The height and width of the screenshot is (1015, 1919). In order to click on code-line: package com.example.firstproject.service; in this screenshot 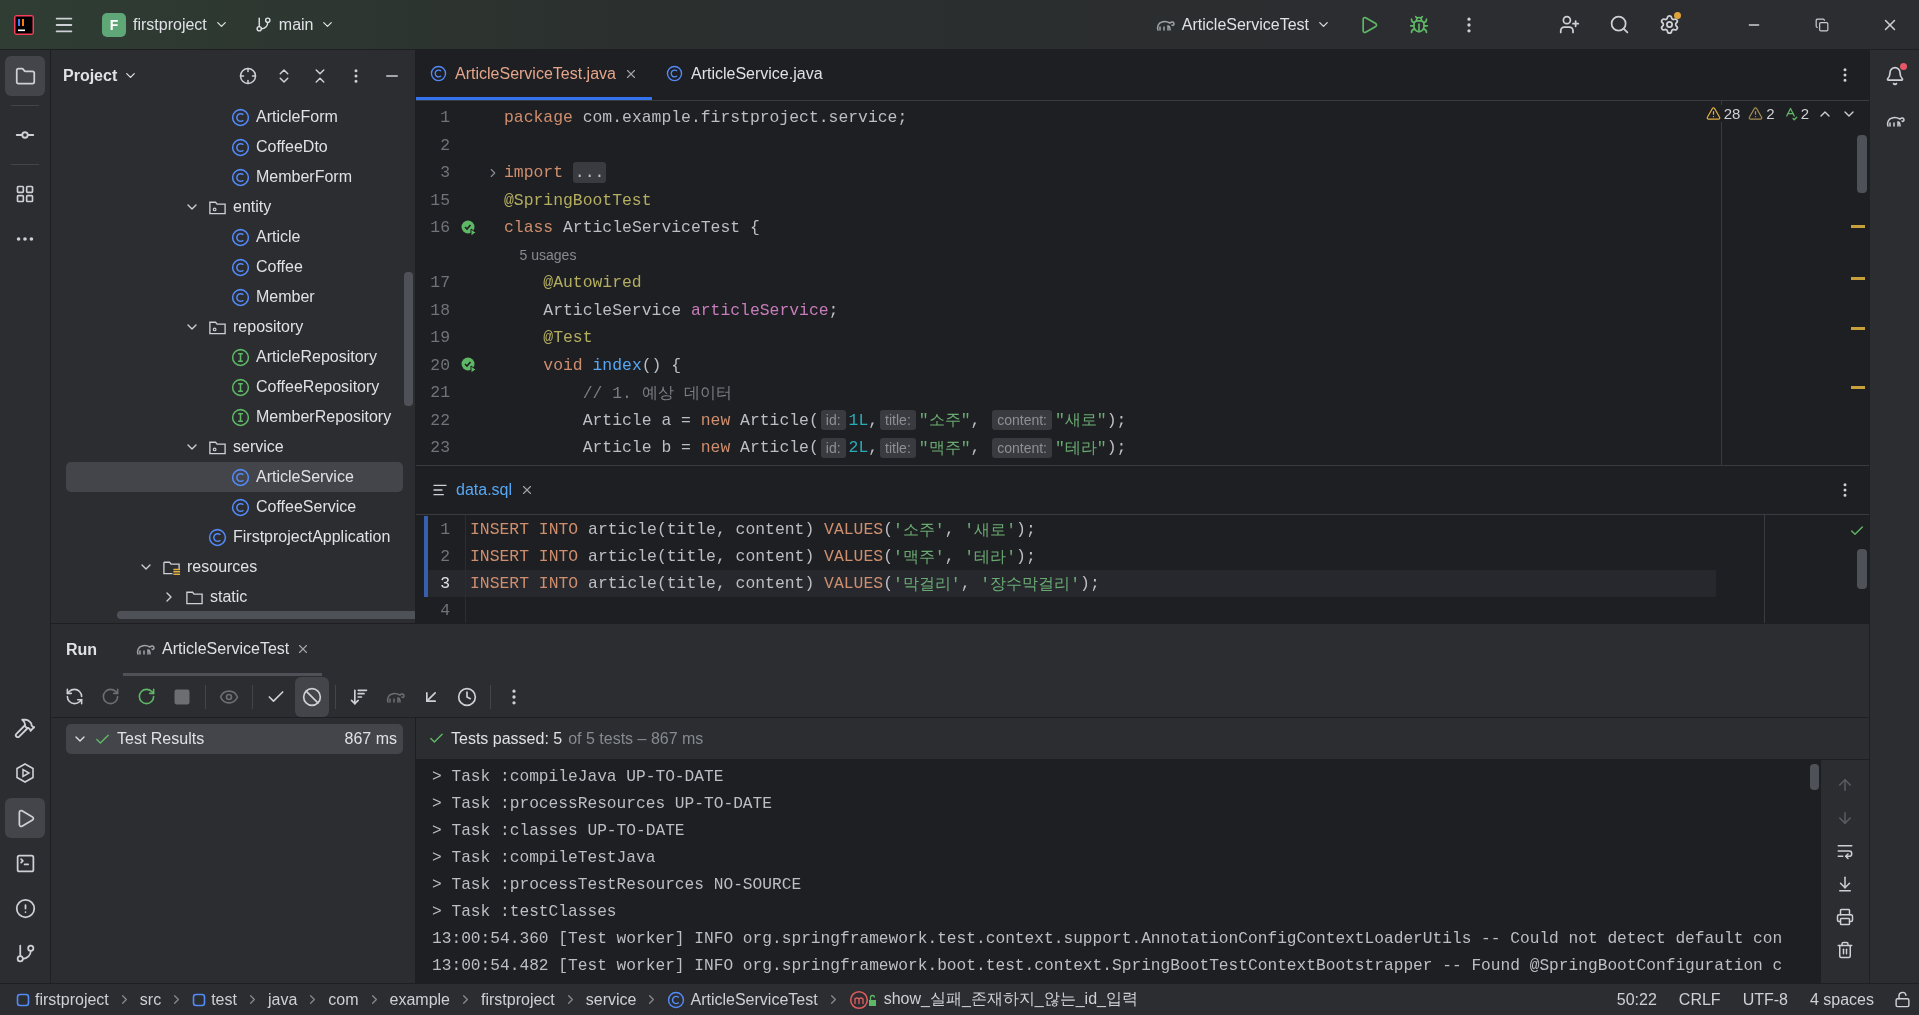, I will do `click(706, 118)`.